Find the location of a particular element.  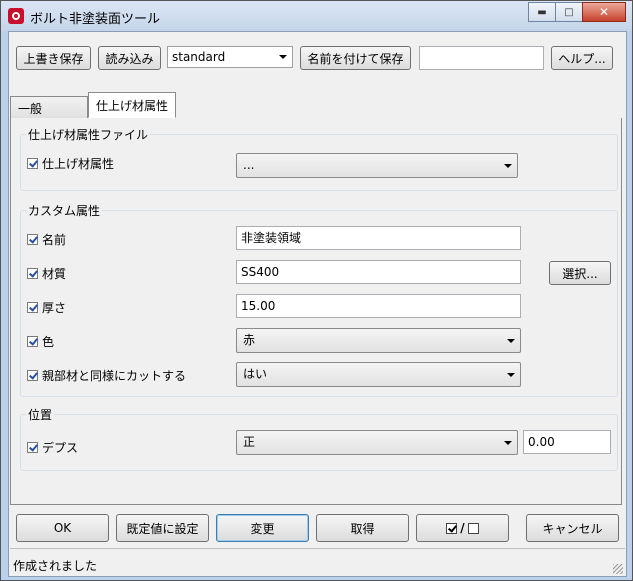

apply-button: 変更 is located at coordinates (262, 528).